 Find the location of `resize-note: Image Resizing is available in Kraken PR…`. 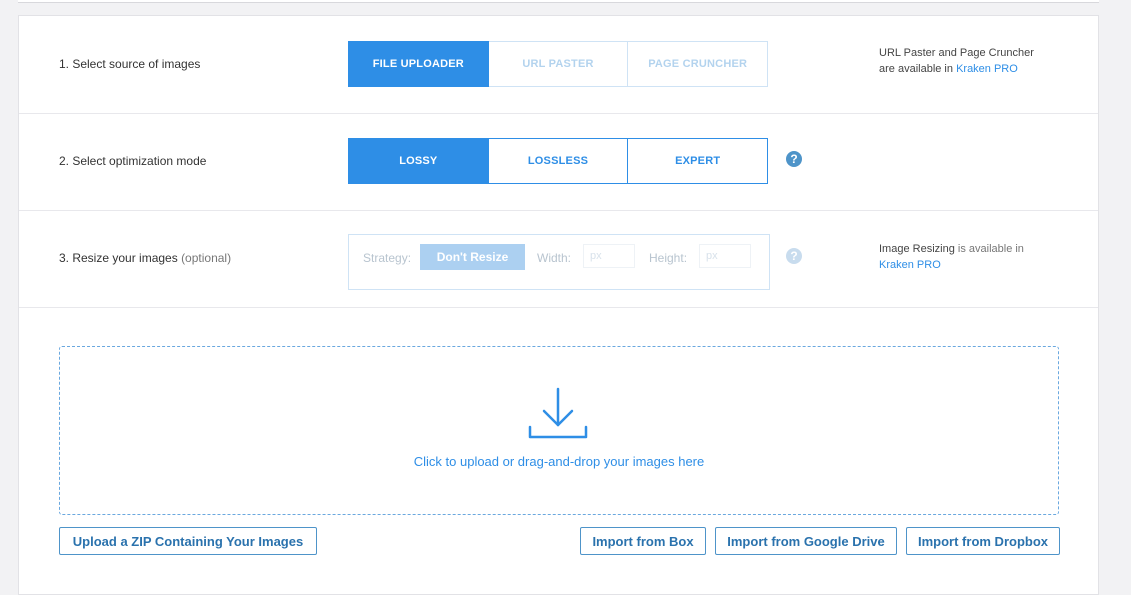

resize-note: Image Resizing is available in Kraken PR… is located at coordinates (951, 257).